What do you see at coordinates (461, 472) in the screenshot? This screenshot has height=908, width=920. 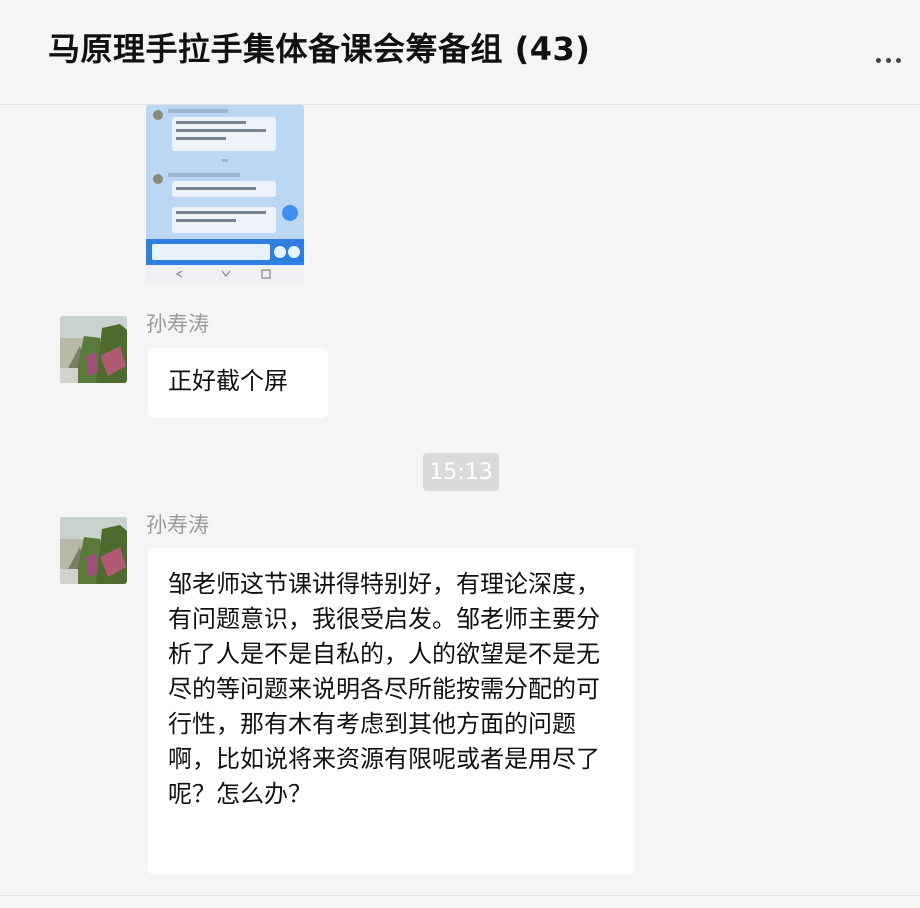 I see `timestamp: 15:13` at bounding box center [461, 472].